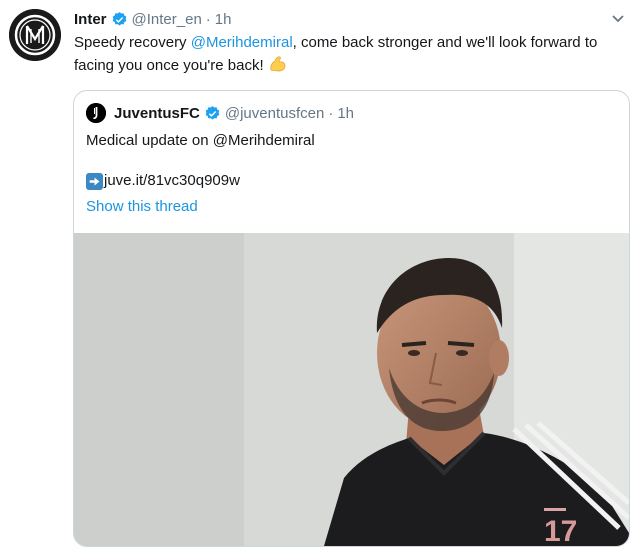 This screenshot has height=553, width=640. What do you see at coordinates (242, 42) in the screenshot?
I see `mention-link: @Merihdemiral` at bounding box center [242, 42].